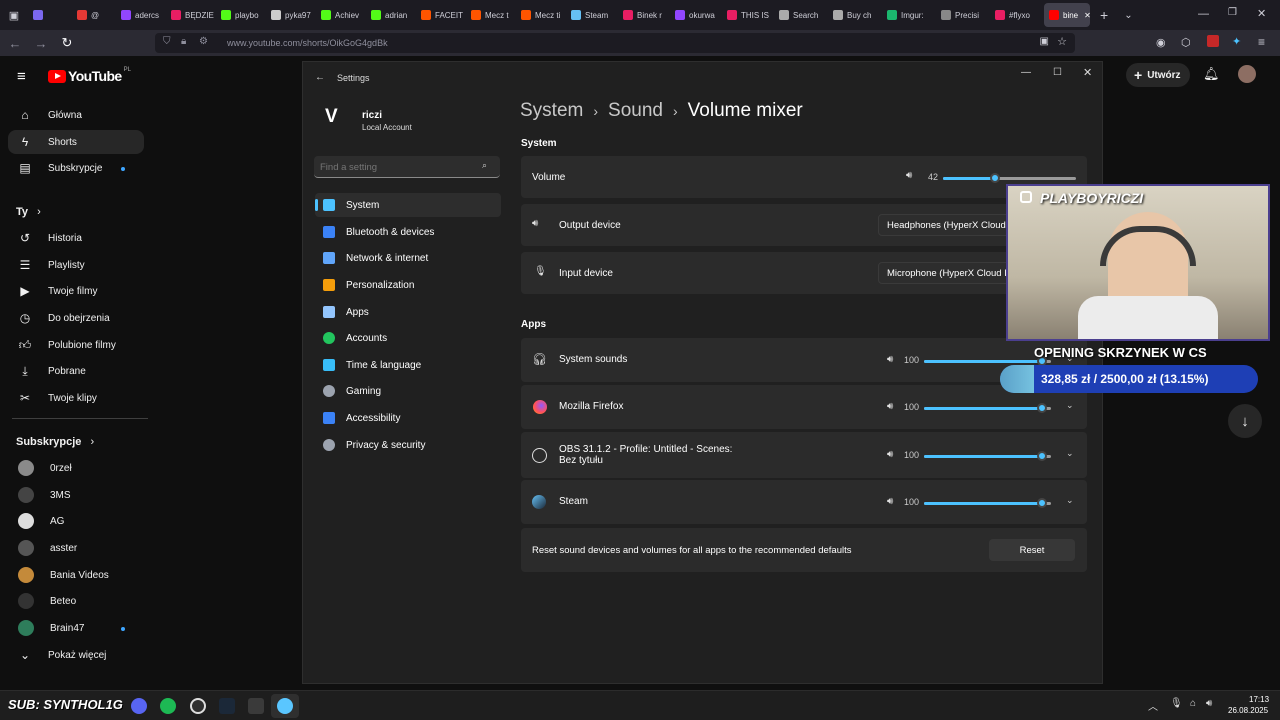  I want to click on breadcrumb-sound: Sound, so click(635, 111).